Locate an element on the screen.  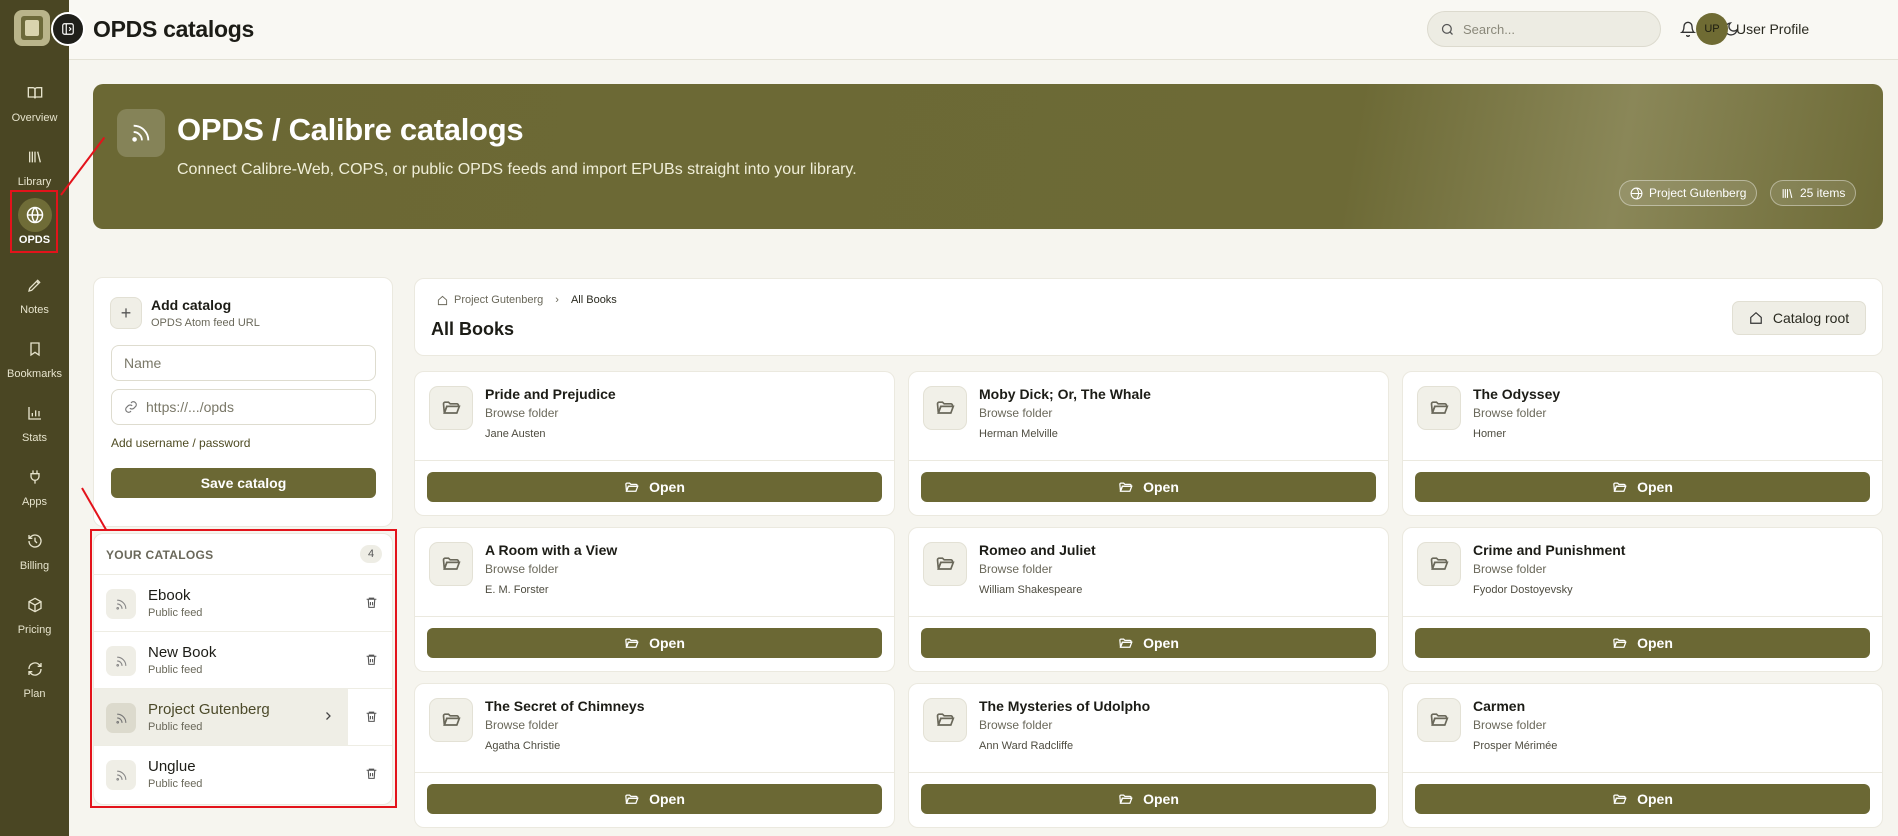
catalog-pill-label: Project Gutenberg is located at coordinates (1698, 193).